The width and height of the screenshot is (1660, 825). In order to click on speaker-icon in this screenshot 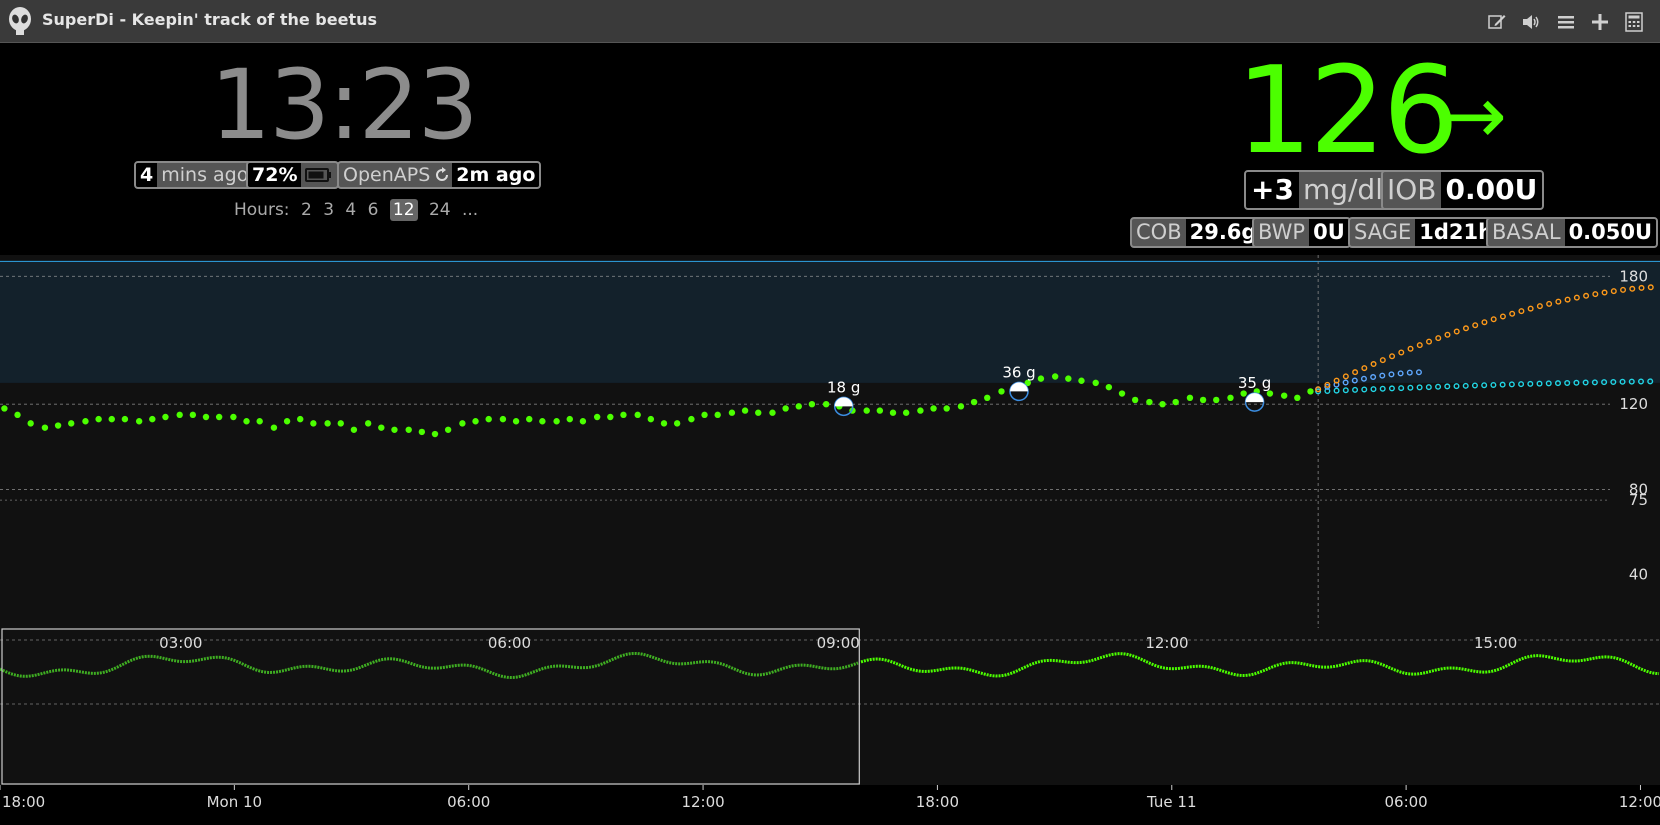, I will do `click(1531, 22)`.